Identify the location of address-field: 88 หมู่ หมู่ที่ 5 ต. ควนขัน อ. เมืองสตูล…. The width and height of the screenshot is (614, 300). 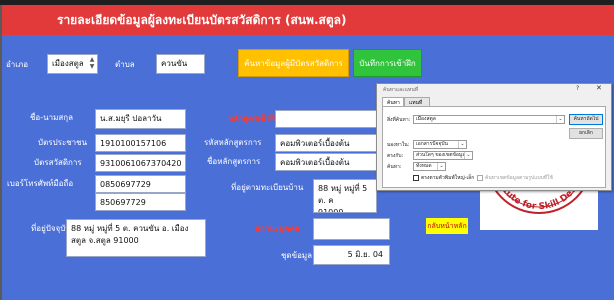
(136, 238).